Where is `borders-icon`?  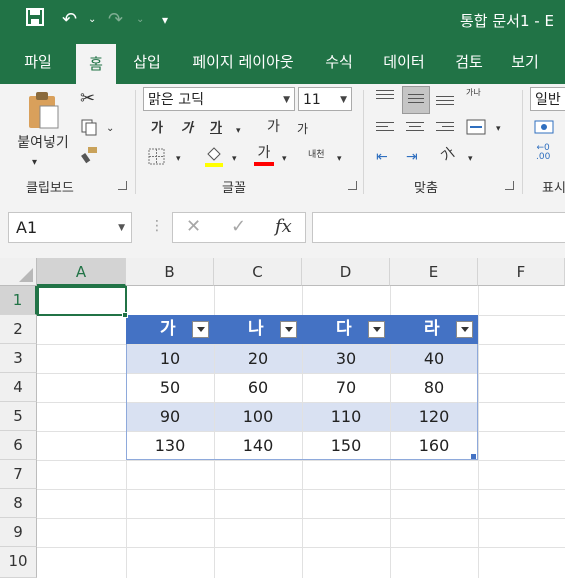
borders-icon is located at coordinates (156, 159).